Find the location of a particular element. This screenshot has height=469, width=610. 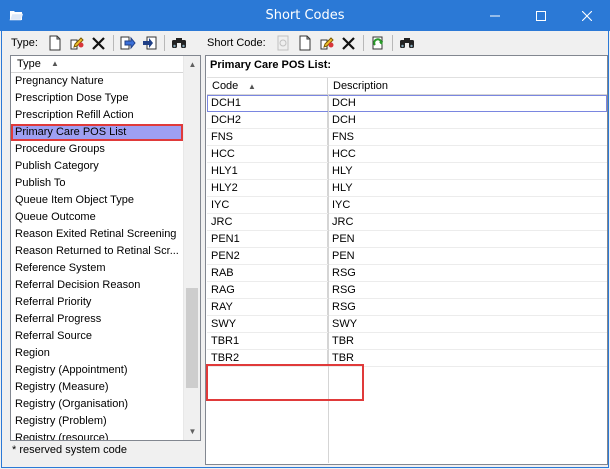

type-toolbar: Type: is located at coordinates (100, 43).